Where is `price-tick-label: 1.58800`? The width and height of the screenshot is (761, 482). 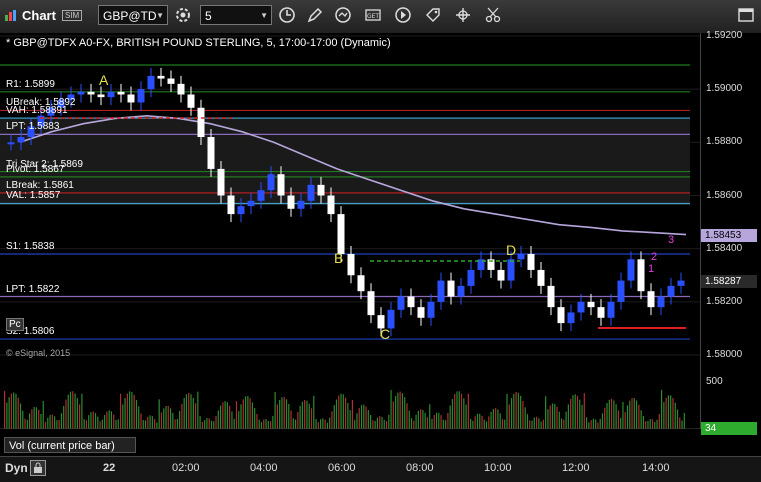 price-tick-label: 1.58800 is located at coordinates (724, 142).